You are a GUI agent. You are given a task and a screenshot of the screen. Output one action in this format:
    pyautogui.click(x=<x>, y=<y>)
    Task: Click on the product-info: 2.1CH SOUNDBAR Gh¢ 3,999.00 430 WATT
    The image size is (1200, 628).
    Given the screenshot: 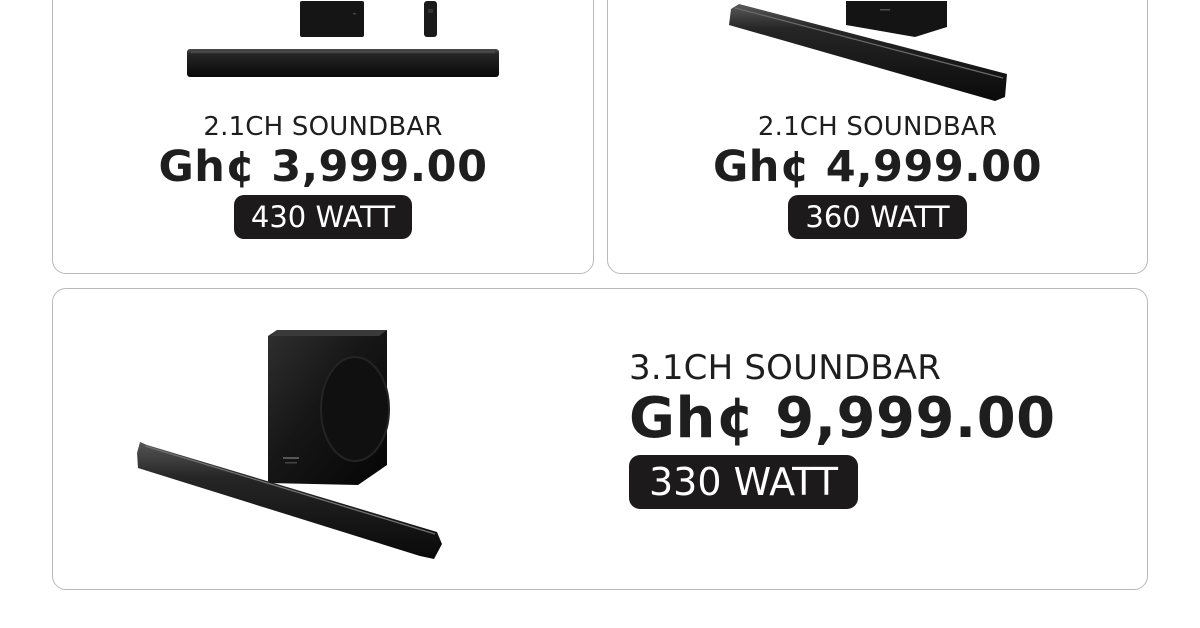 What is the action you would take?
    pyautogui.click(x=323, y=175)
    